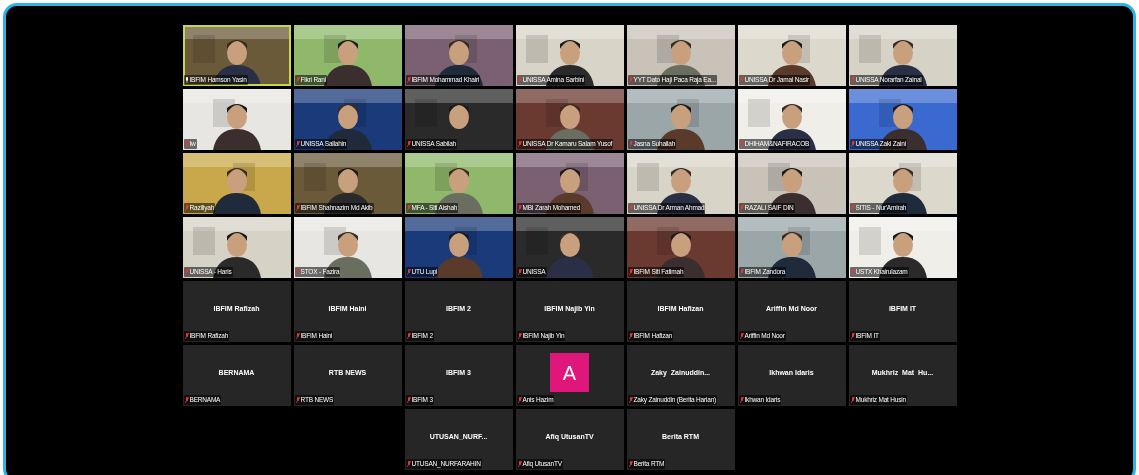  I want to click on avatar: A, so click(569, 372).